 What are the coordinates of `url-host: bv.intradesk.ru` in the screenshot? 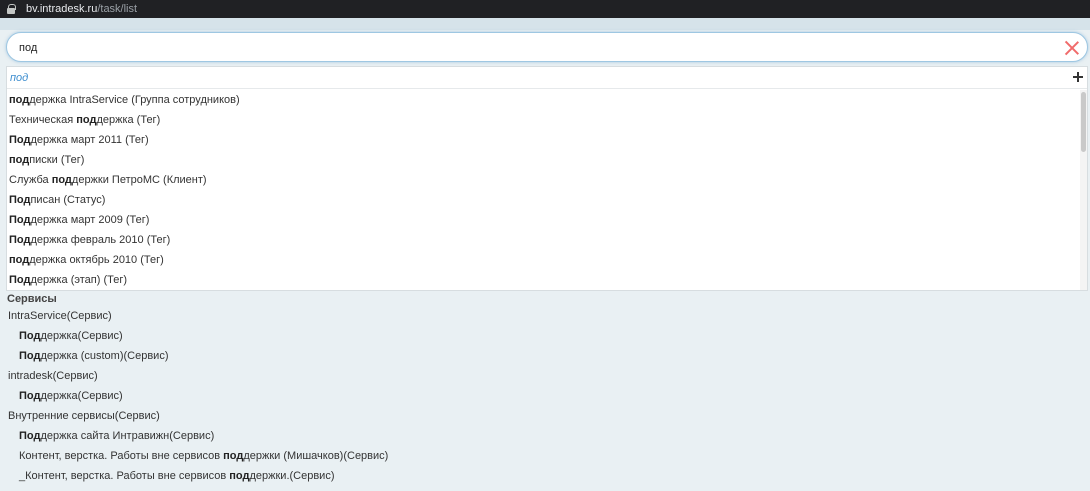 It's located at (62, 9).